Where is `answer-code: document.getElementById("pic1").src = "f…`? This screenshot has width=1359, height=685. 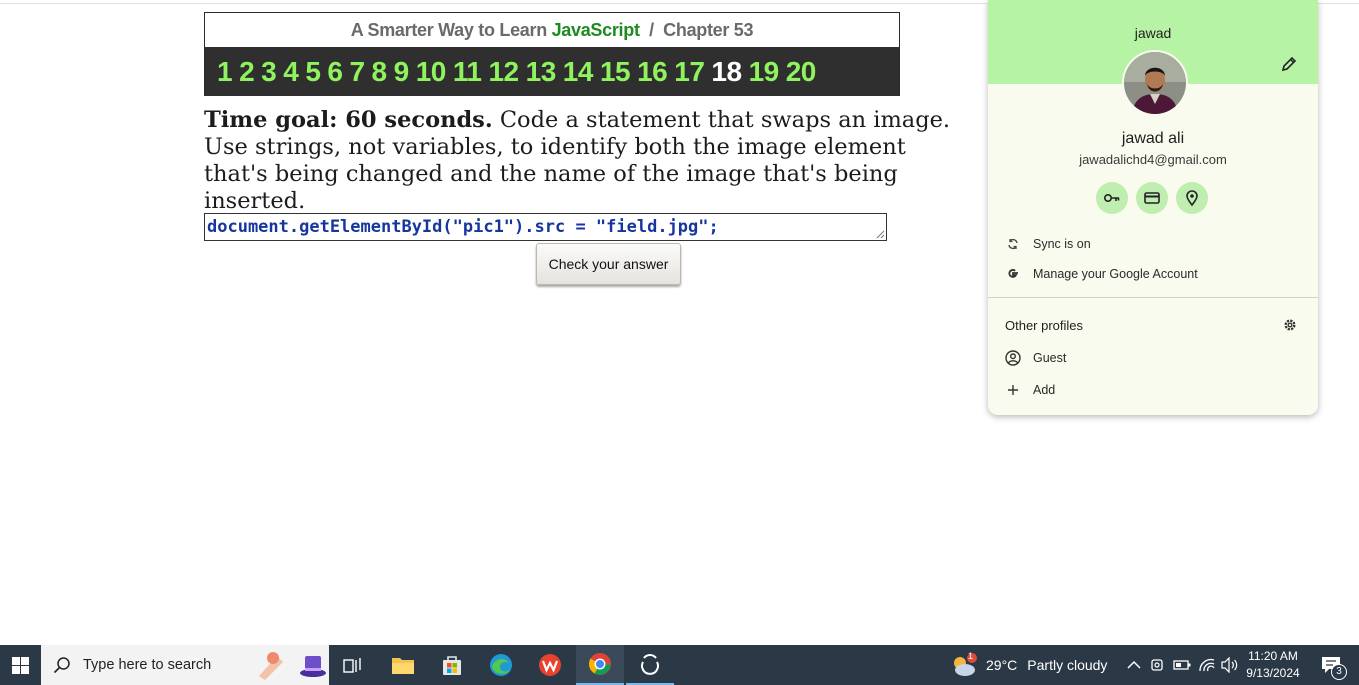
answer-code: document.getElementById("pic1").src = "f… is located at coordinates (463, 227).